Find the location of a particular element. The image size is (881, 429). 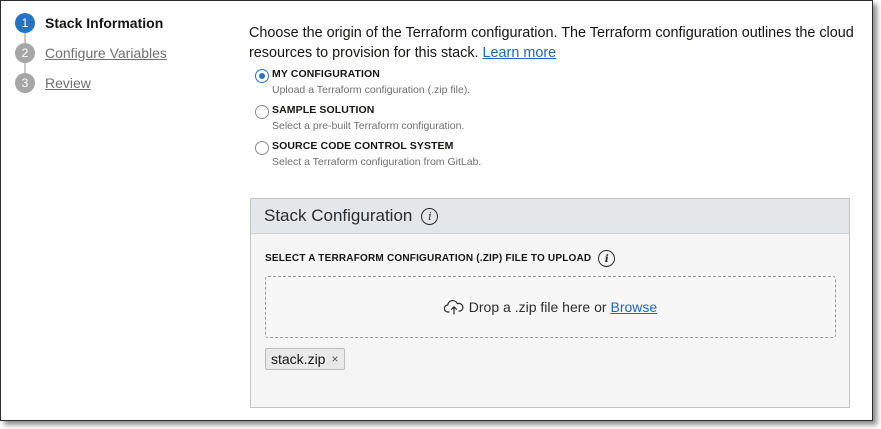

cloud-upload-icon is located at coordinates (453, 307).